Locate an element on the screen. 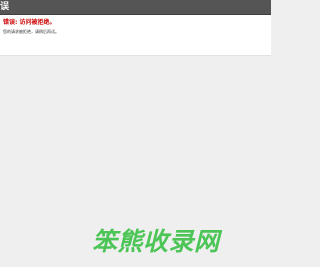  site-watermark-logo: 笨熊收录网 is located at coordinates (170, 242).